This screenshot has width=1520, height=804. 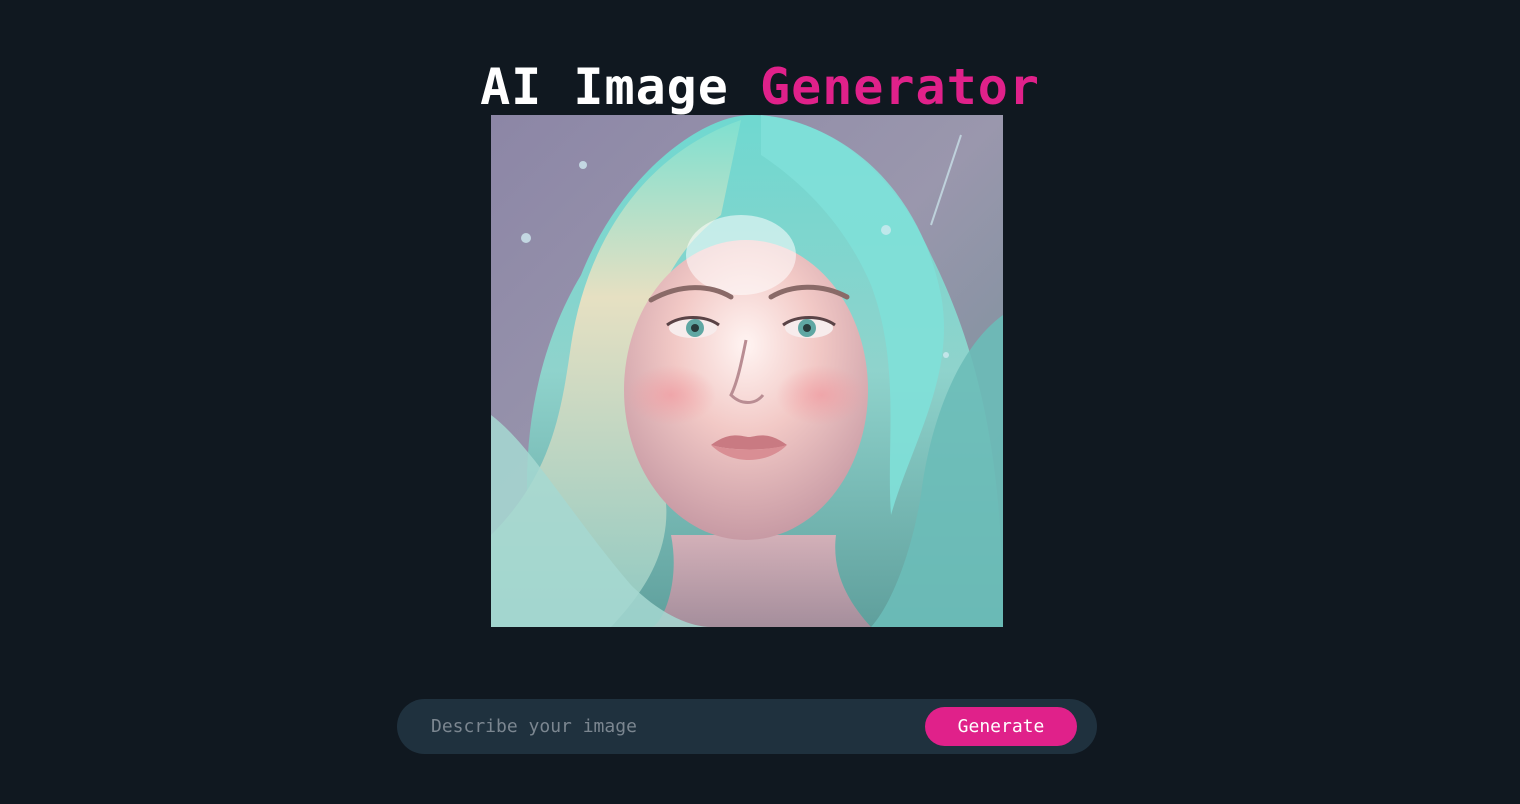 What do you see at coordinates (671, 726) in the screenshot?
I see `prompt-input` at bounding box center [671, 726].